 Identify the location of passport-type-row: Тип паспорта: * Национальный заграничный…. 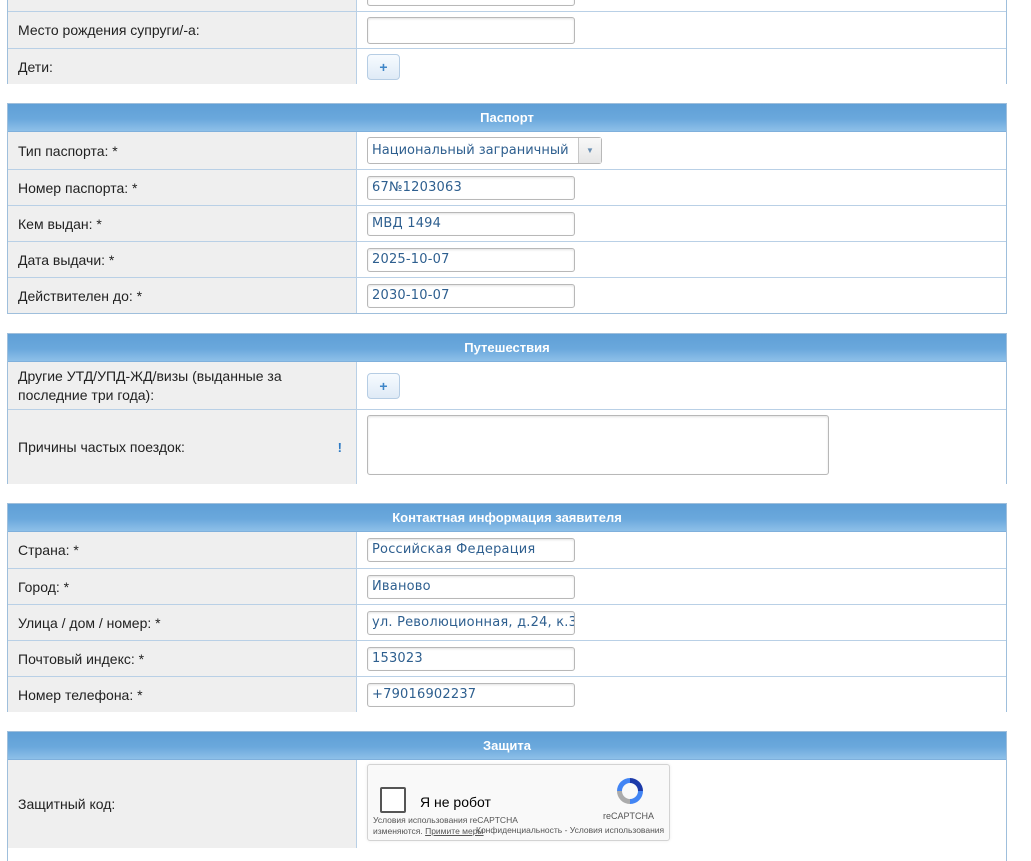
(507, 150).